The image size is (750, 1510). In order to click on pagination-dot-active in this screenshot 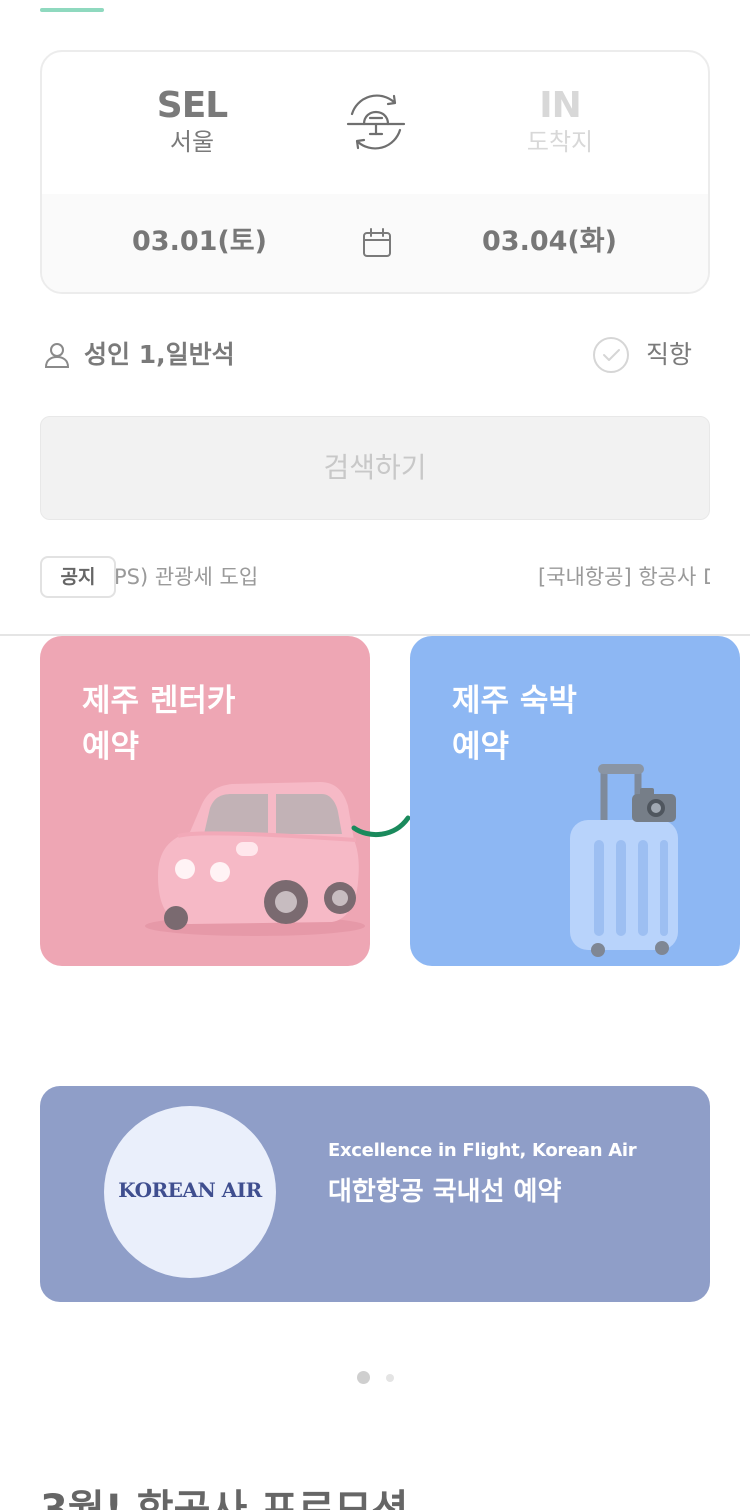, I will do `click(363, 1377)`.